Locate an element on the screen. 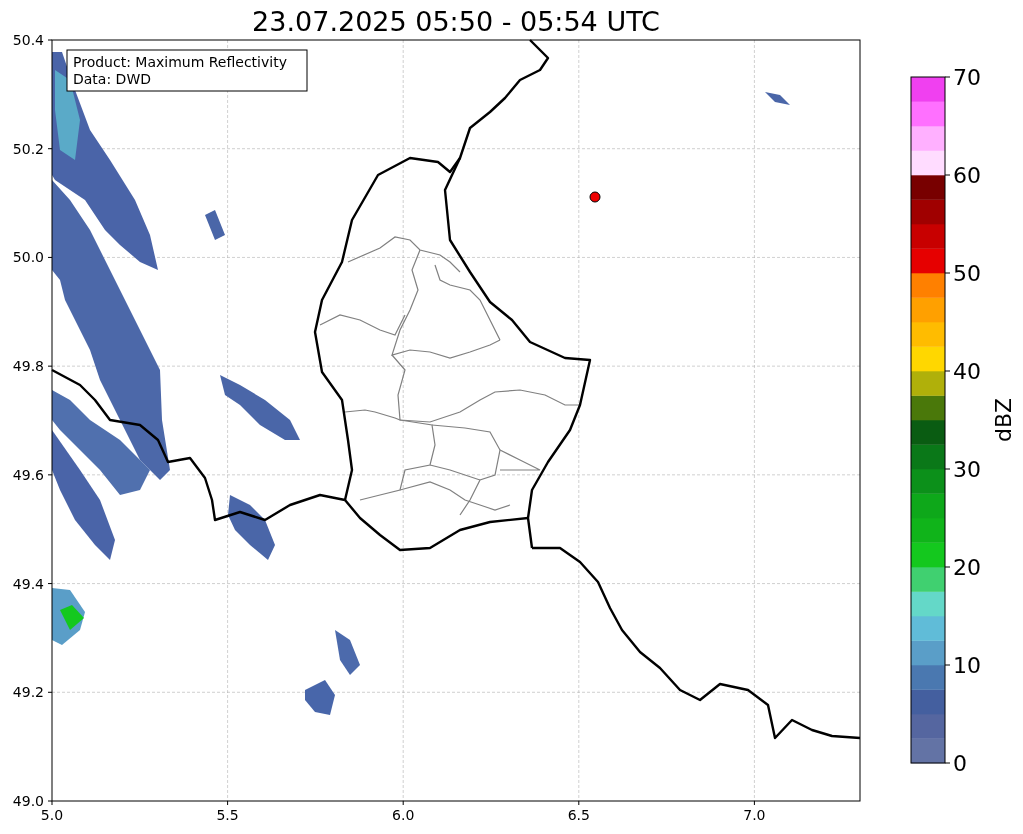 The height and width of the screenshot is (834, 1023). colorbar-tick-label: 60 is located at coordinates (967, 175).